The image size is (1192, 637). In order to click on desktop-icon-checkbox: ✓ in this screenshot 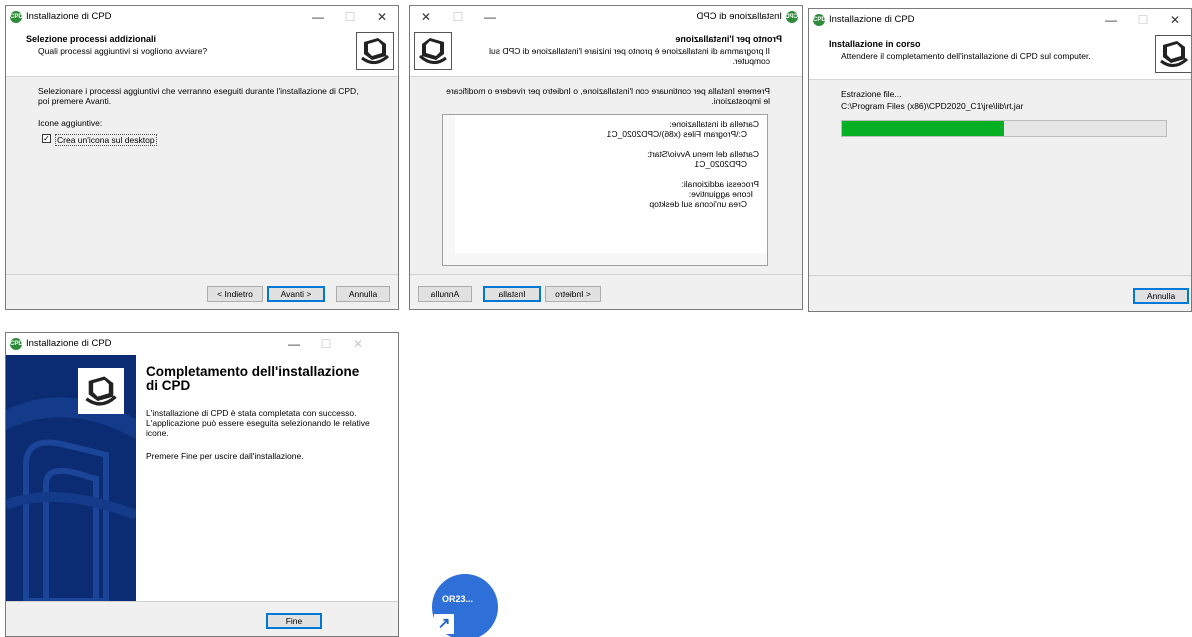, I will do `click(46, 138)`.